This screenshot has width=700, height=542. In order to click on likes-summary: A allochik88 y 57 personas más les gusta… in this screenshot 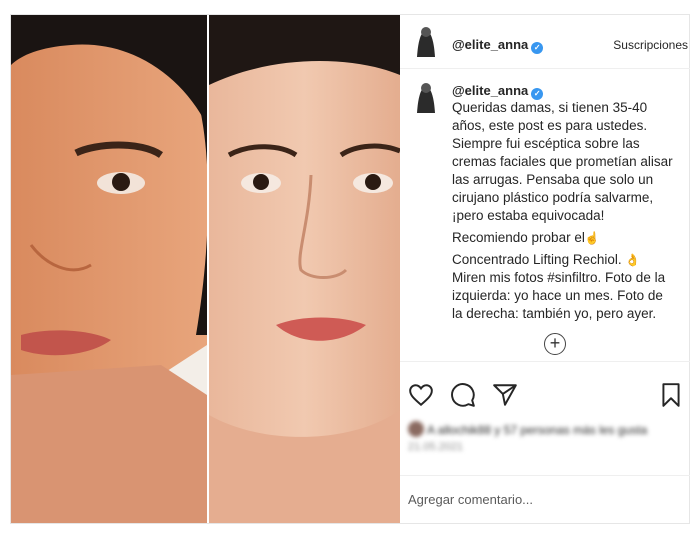, I will do `click(548, 437)`.